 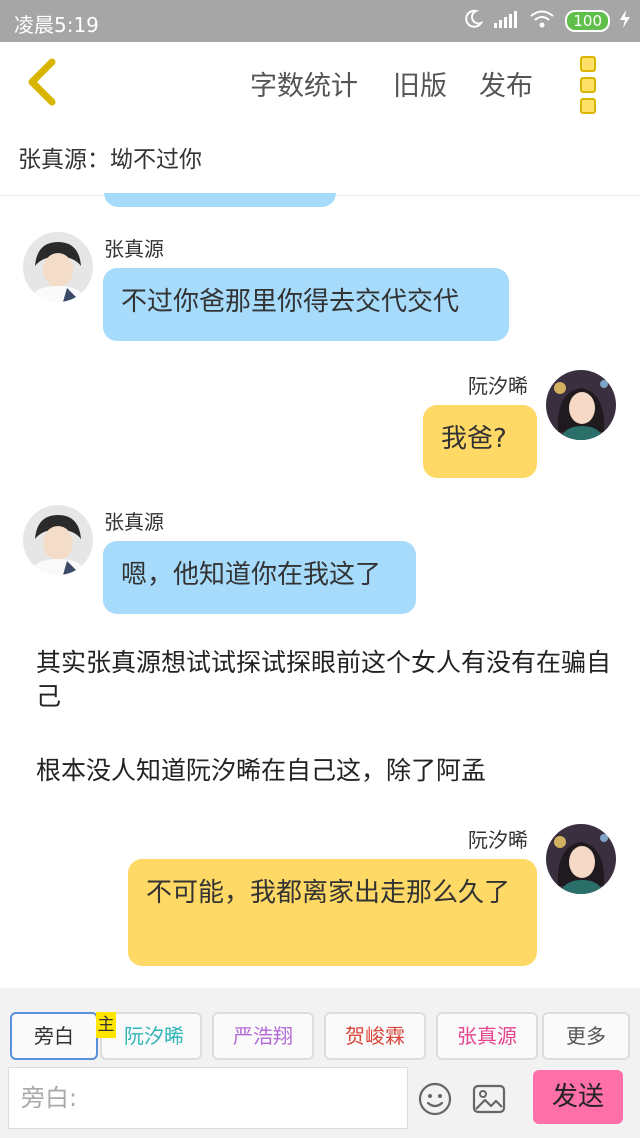 I want to click on back-button, so click(x=42, y=82).